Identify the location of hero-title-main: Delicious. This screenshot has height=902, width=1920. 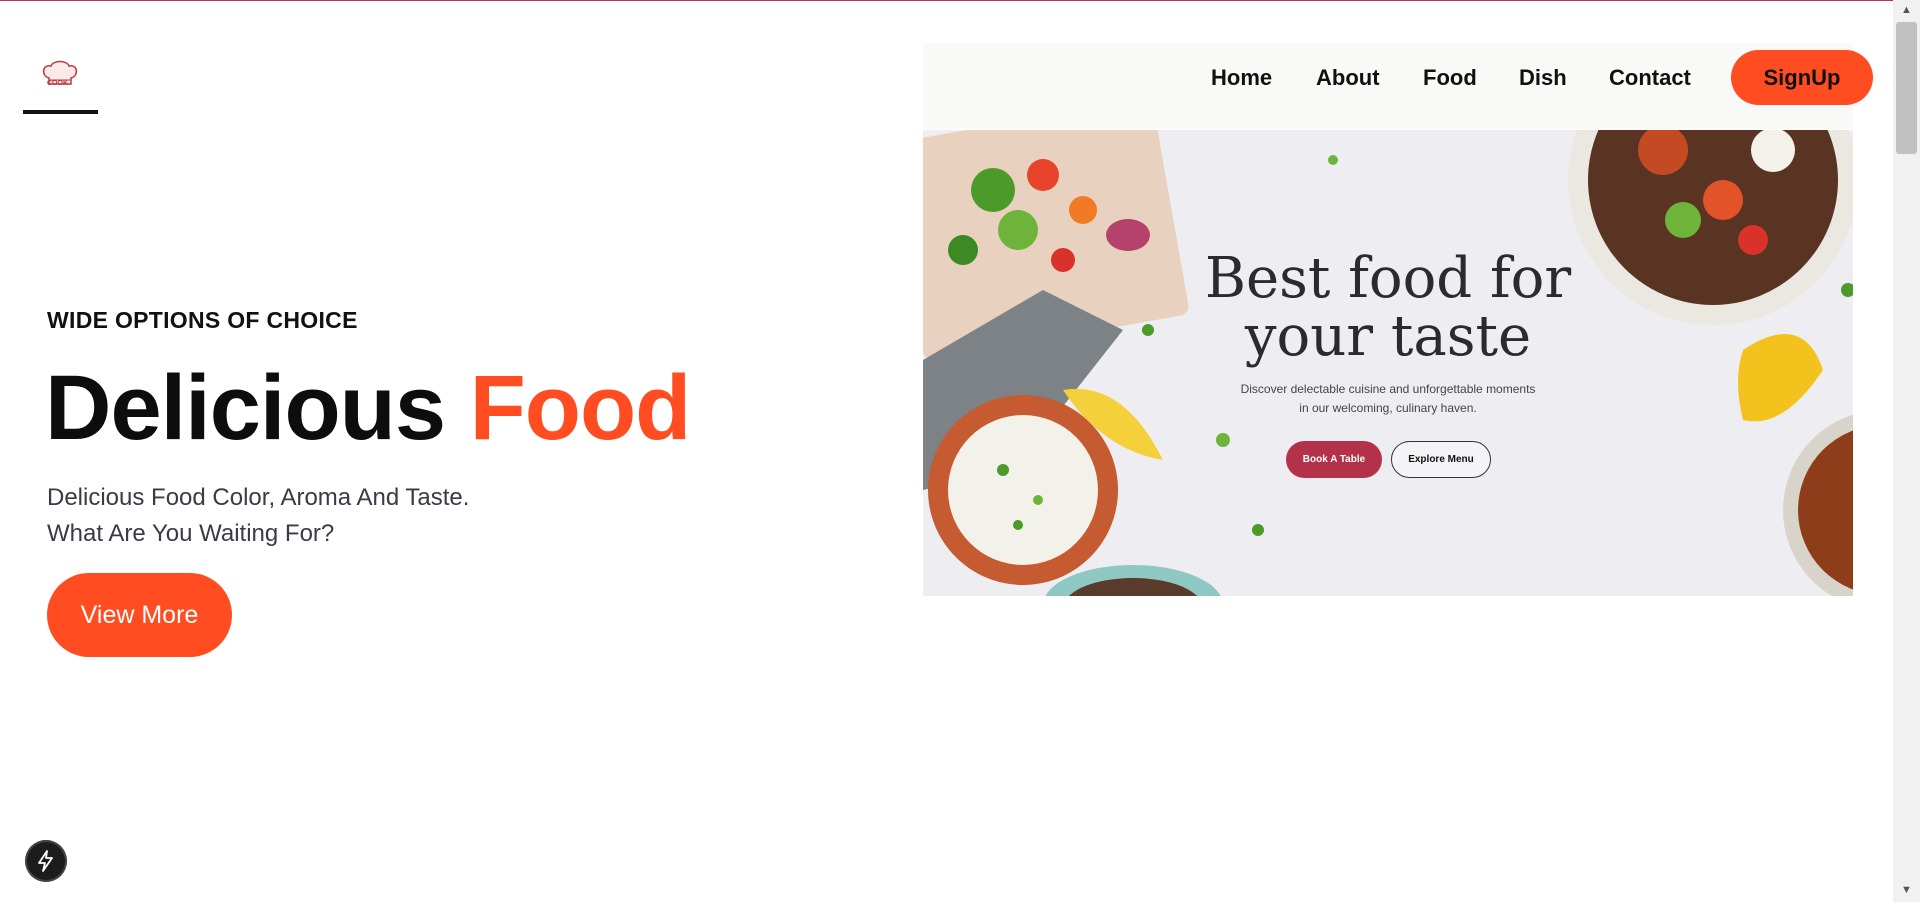
(245, 408).